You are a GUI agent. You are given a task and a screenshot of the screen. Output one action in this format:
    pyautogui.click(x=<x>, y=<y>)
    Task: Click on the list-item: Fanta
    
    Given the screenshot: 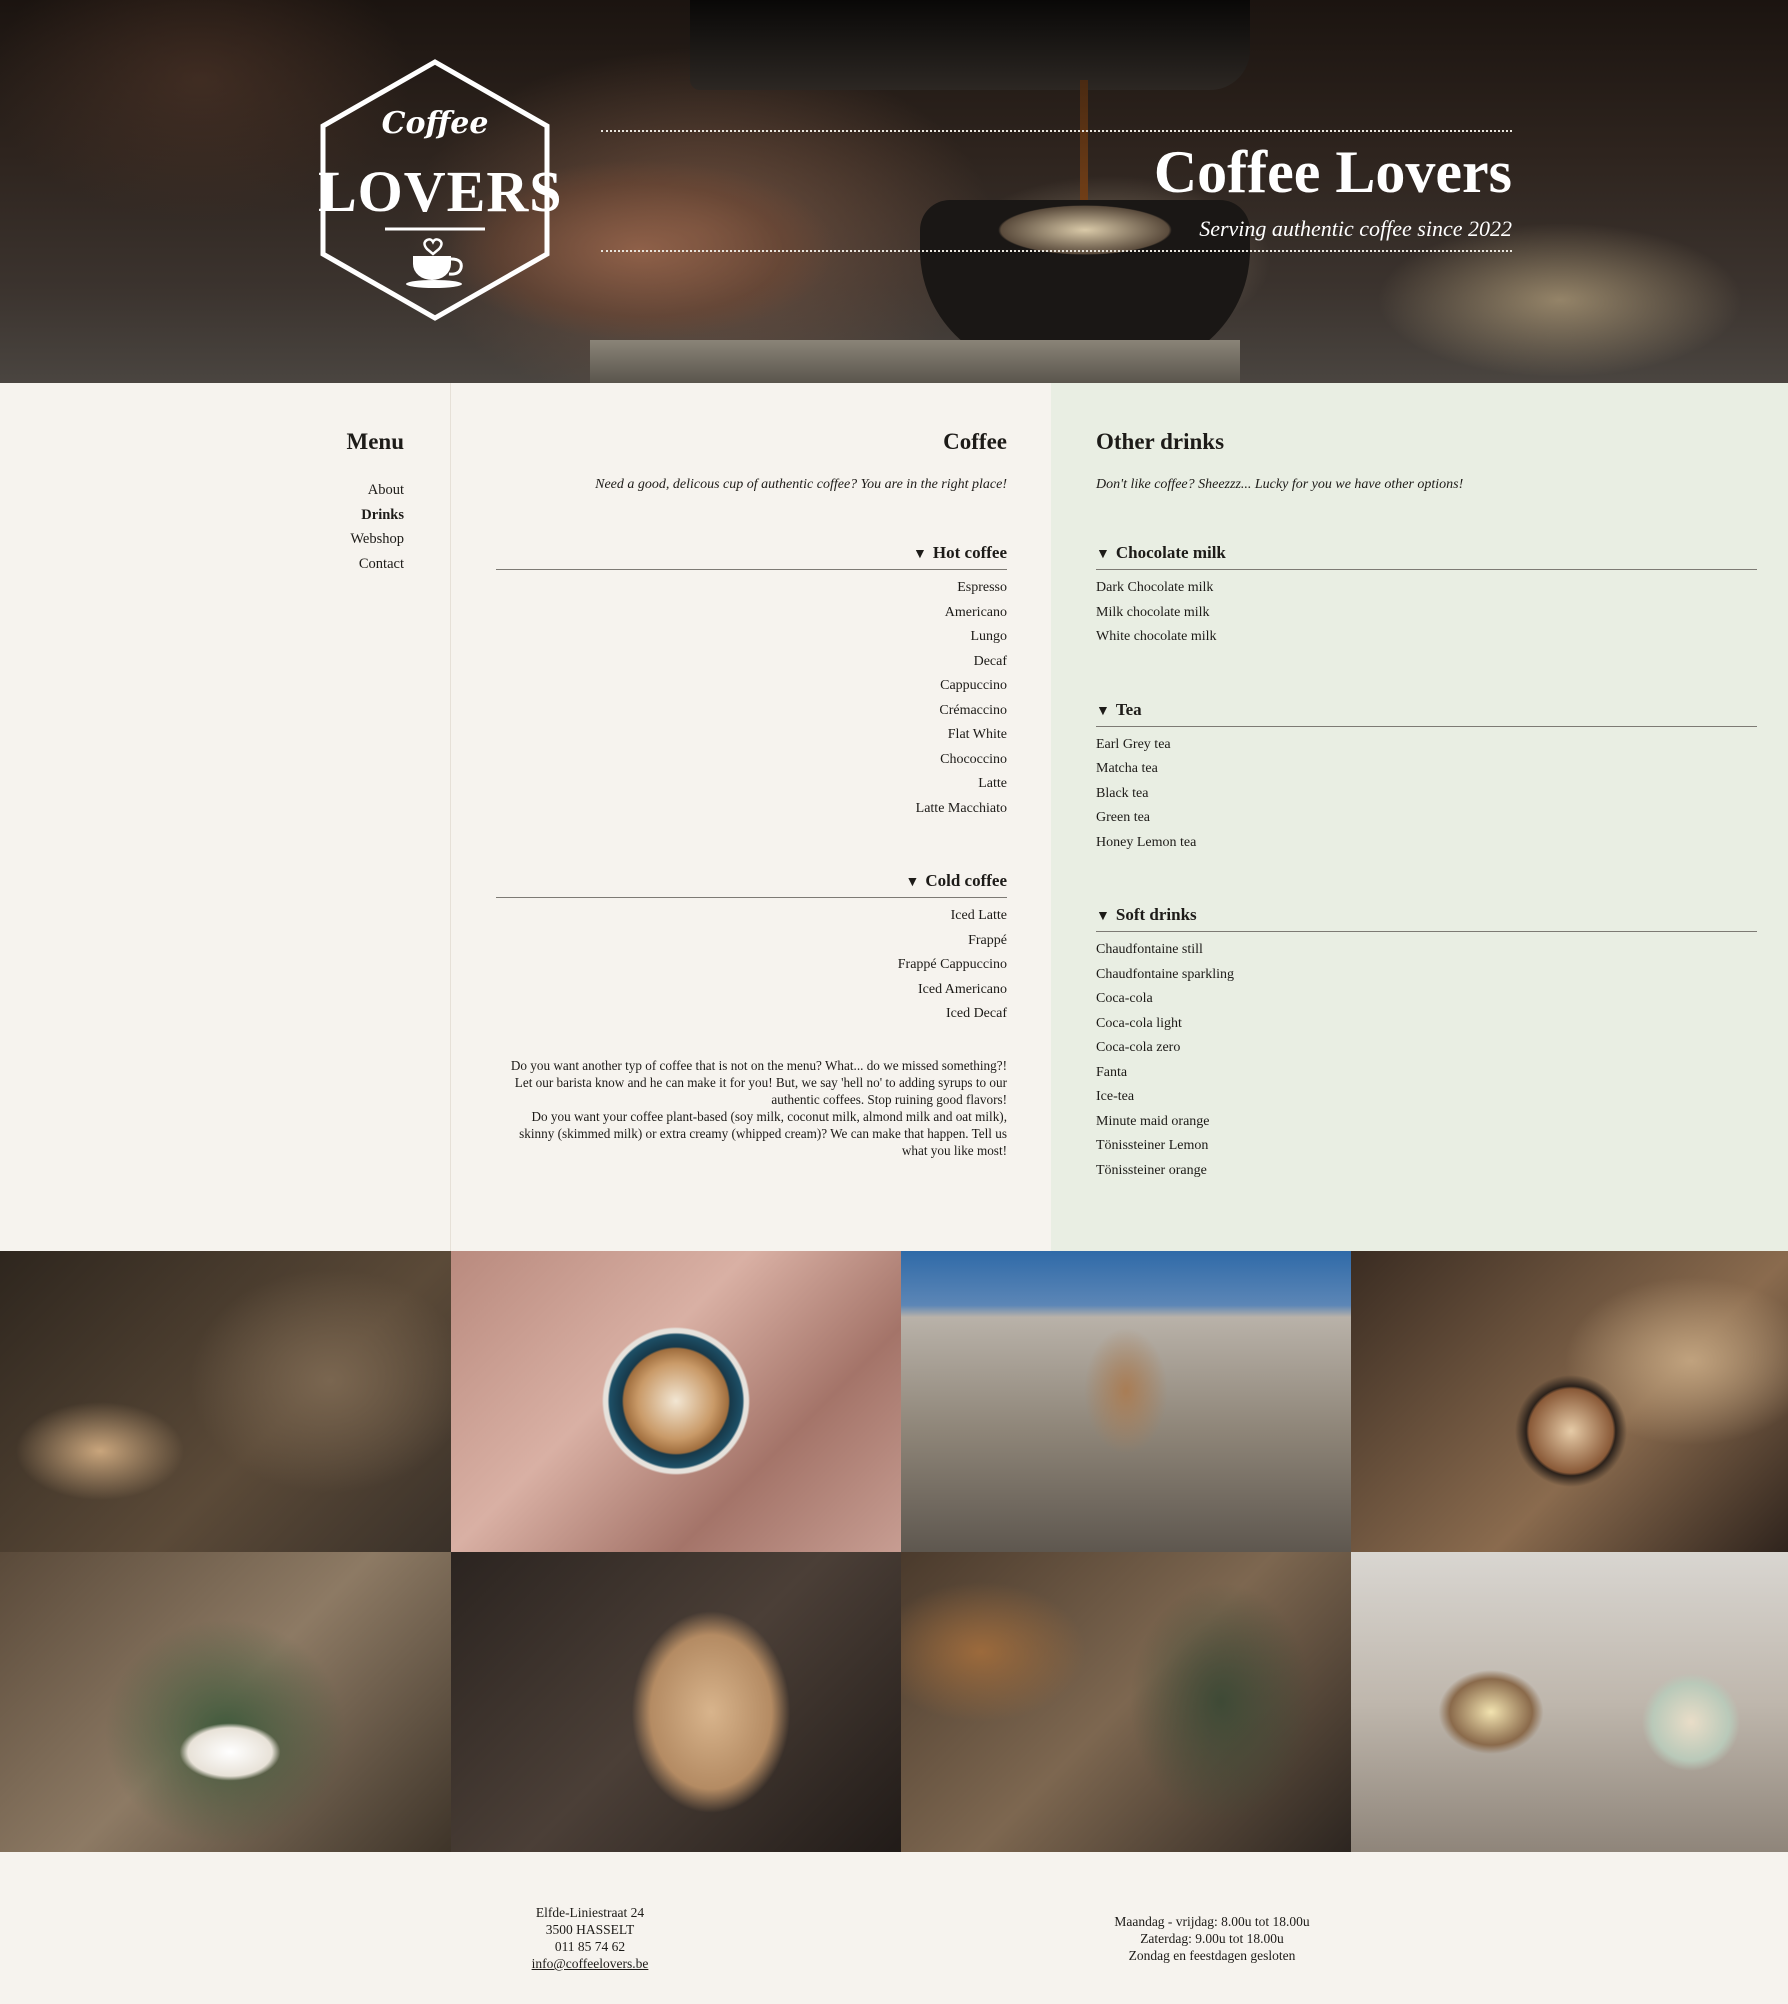 What is the action you would take?
    pyautogui.click(x=1112, y=1072)
    